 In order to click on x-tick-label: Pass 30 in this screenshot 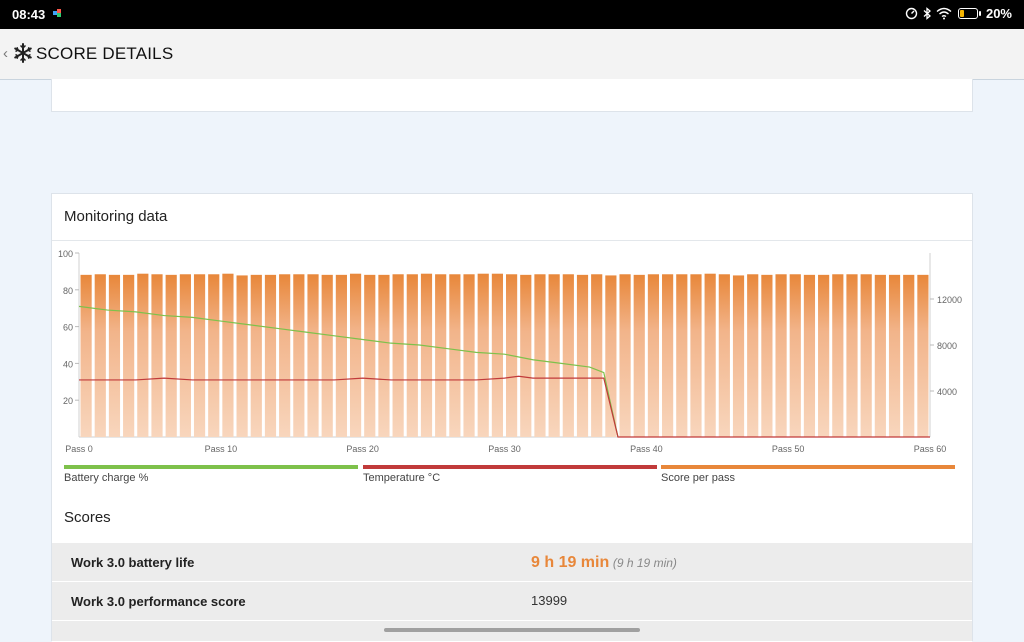, I will do `click(504, 449)`.